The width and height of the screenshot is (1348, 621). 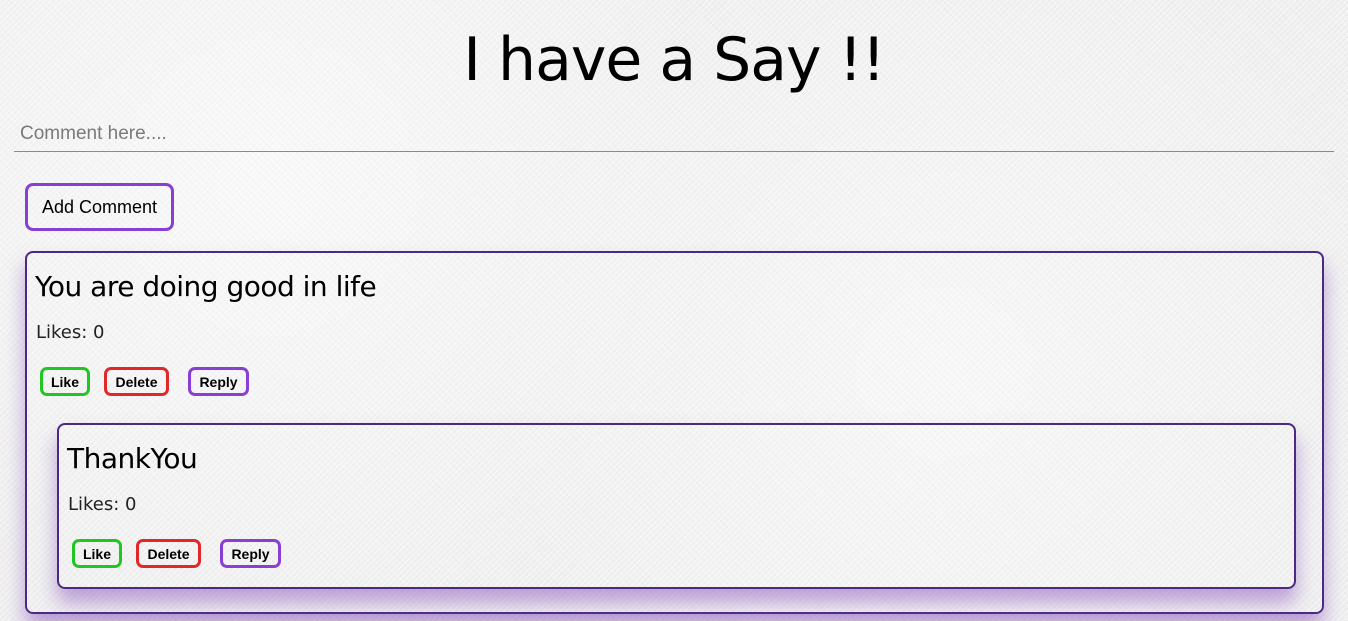 What do you see at coordinates (132, 458) in the screenshot?
I see `reply-text: ThankYou` at bounding box center [132, 458].